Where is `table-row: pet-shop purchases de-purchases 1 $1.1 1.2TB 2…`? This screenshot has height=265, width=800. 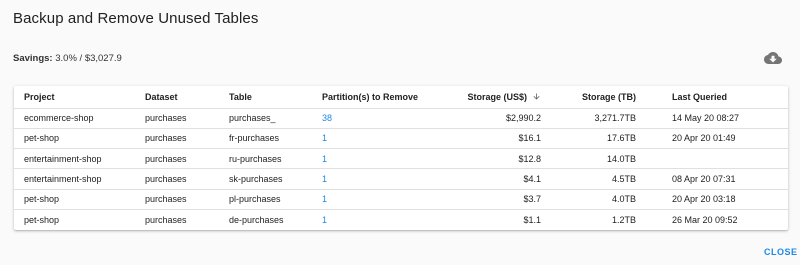
table-row: pet-shop purchases de-purchases 1 $1.1 1.2TB 2… is located at coordinates (401, 219).